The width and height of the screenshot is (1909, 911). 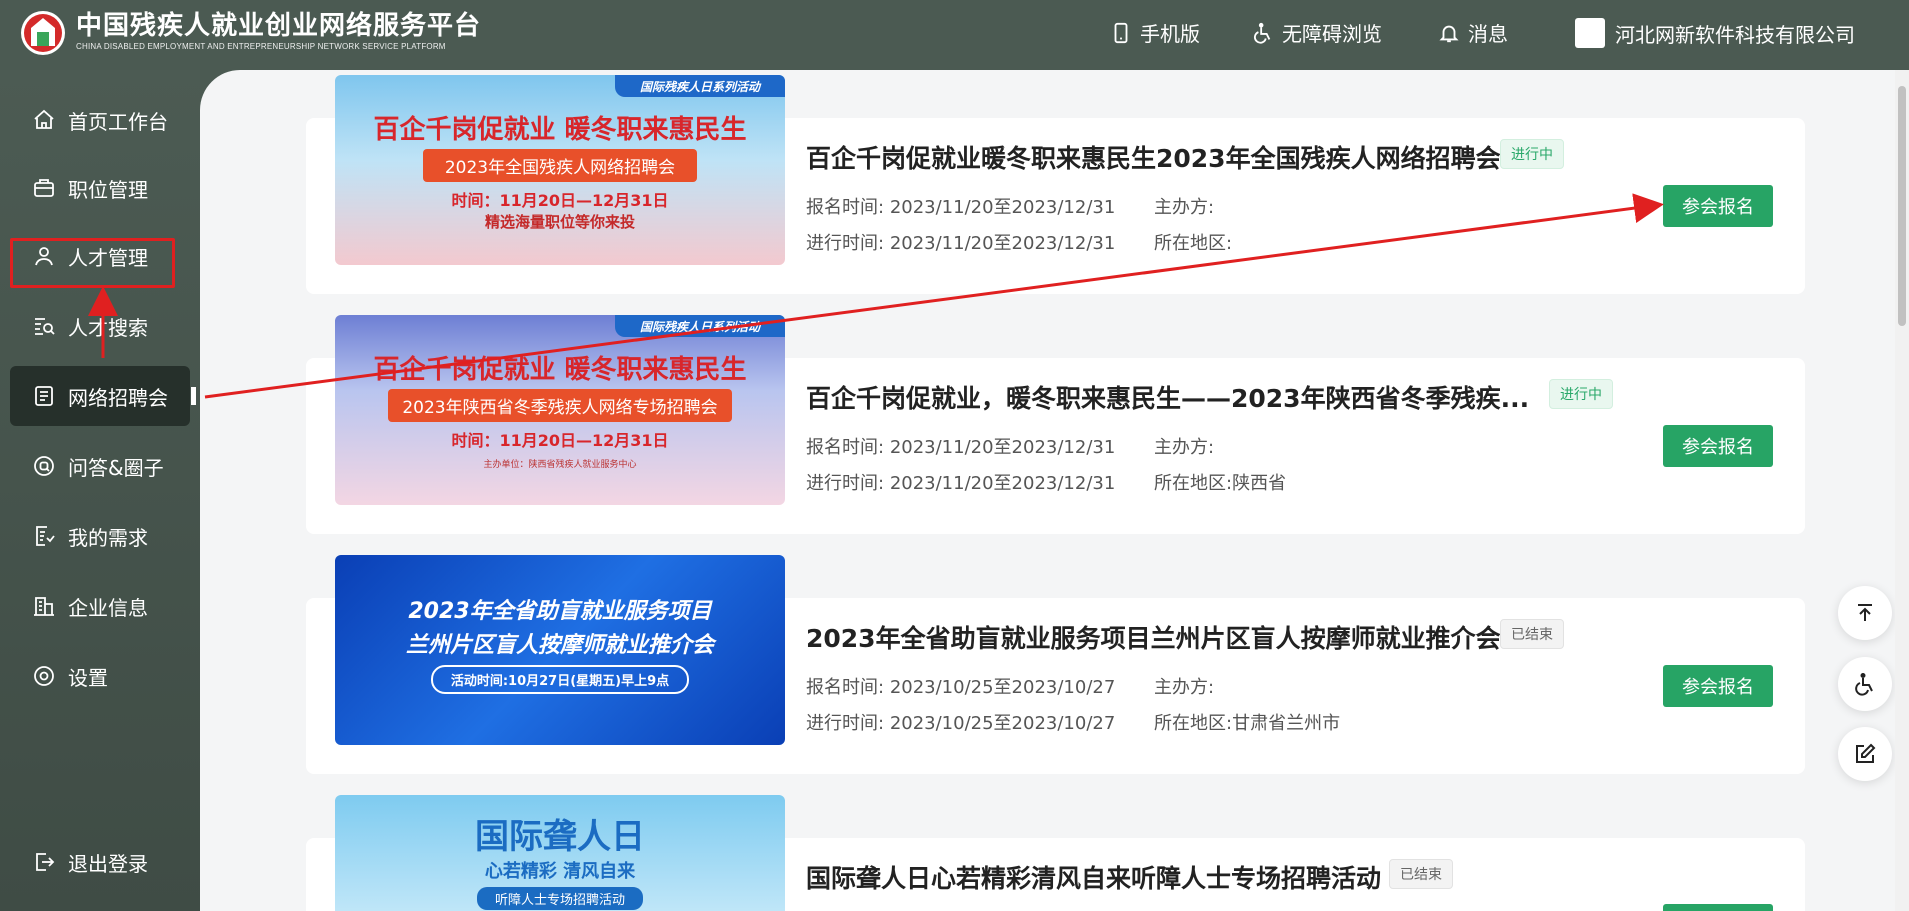 What do you see at coordinates (44, 188) in the screenshot?
I see `briefcase-icon` at bounding box center [44, 188].